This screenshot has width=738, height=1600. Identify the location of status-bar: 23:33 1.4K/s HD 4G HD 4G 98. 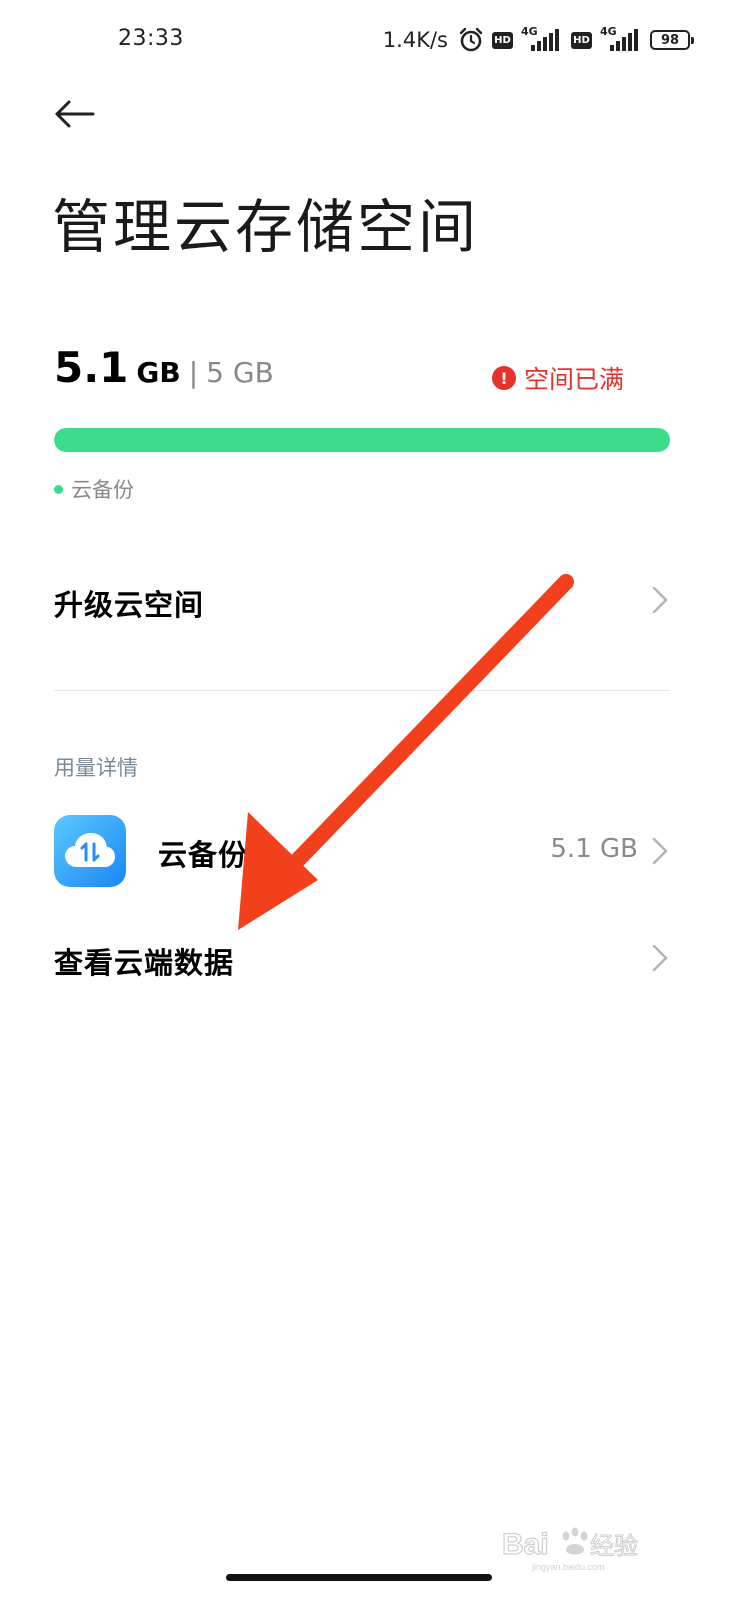
(369, 40).